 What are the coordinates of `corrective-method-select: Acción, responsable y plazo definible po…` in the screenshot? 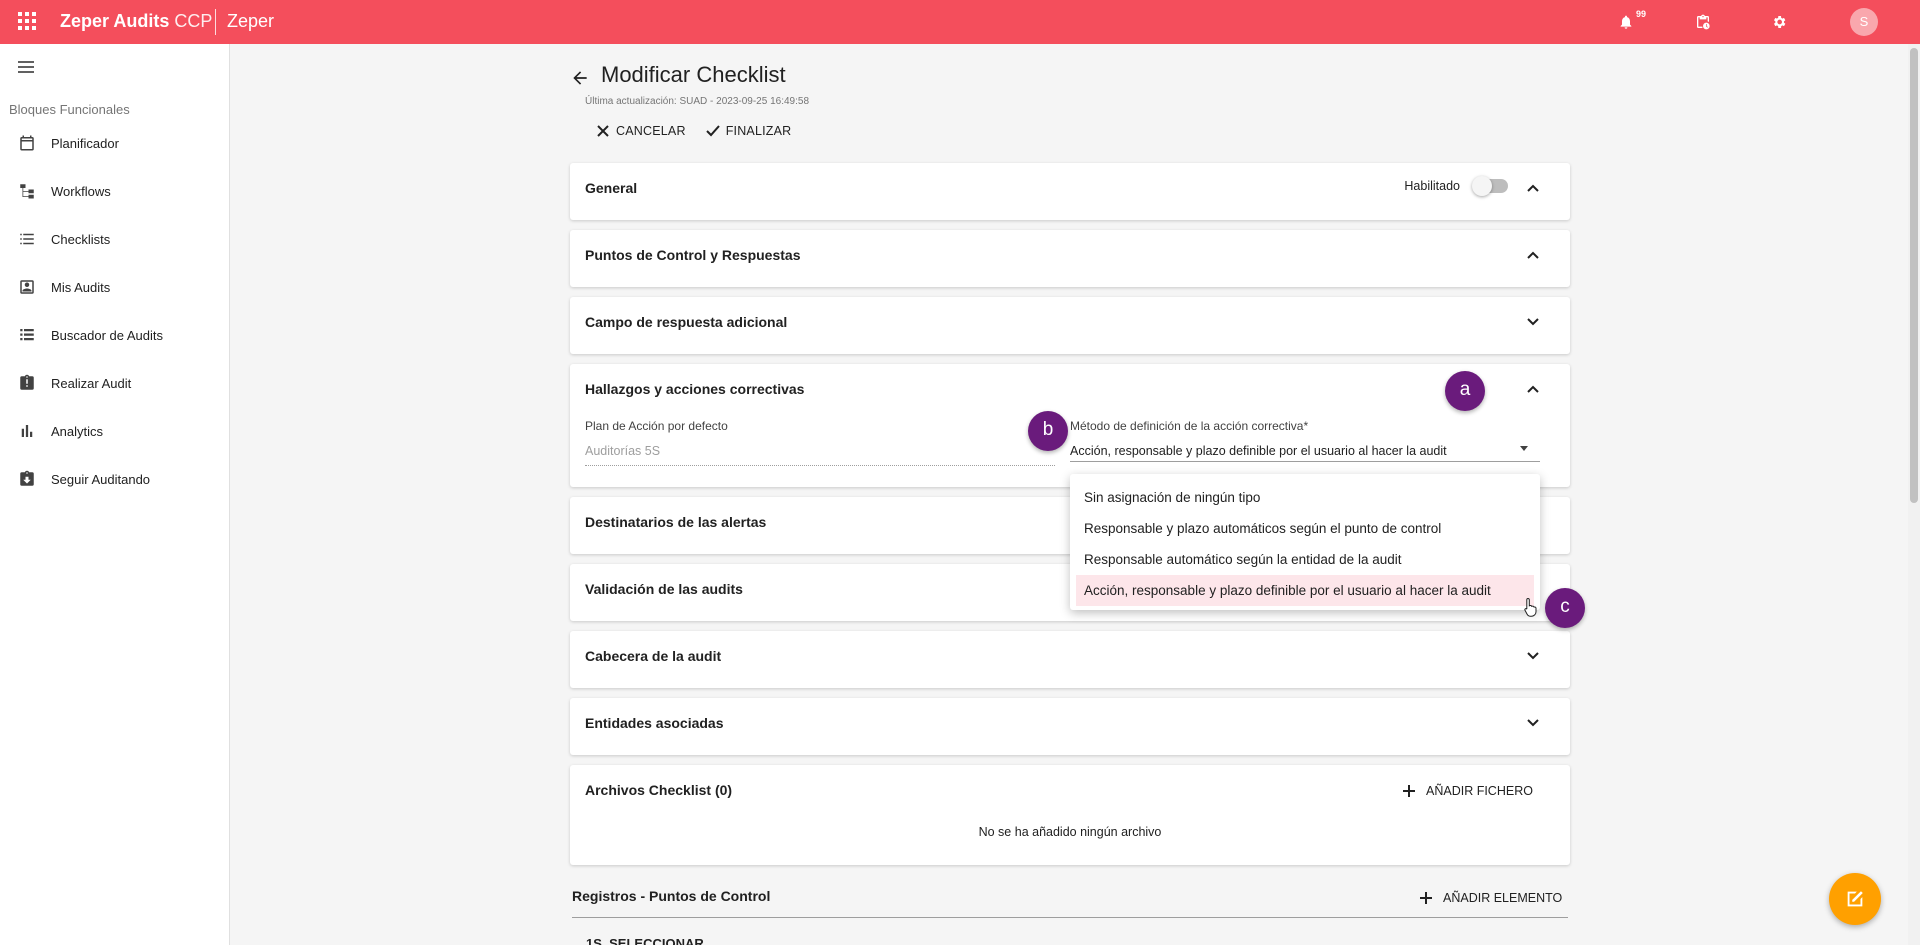 It's located at (1305, 448).